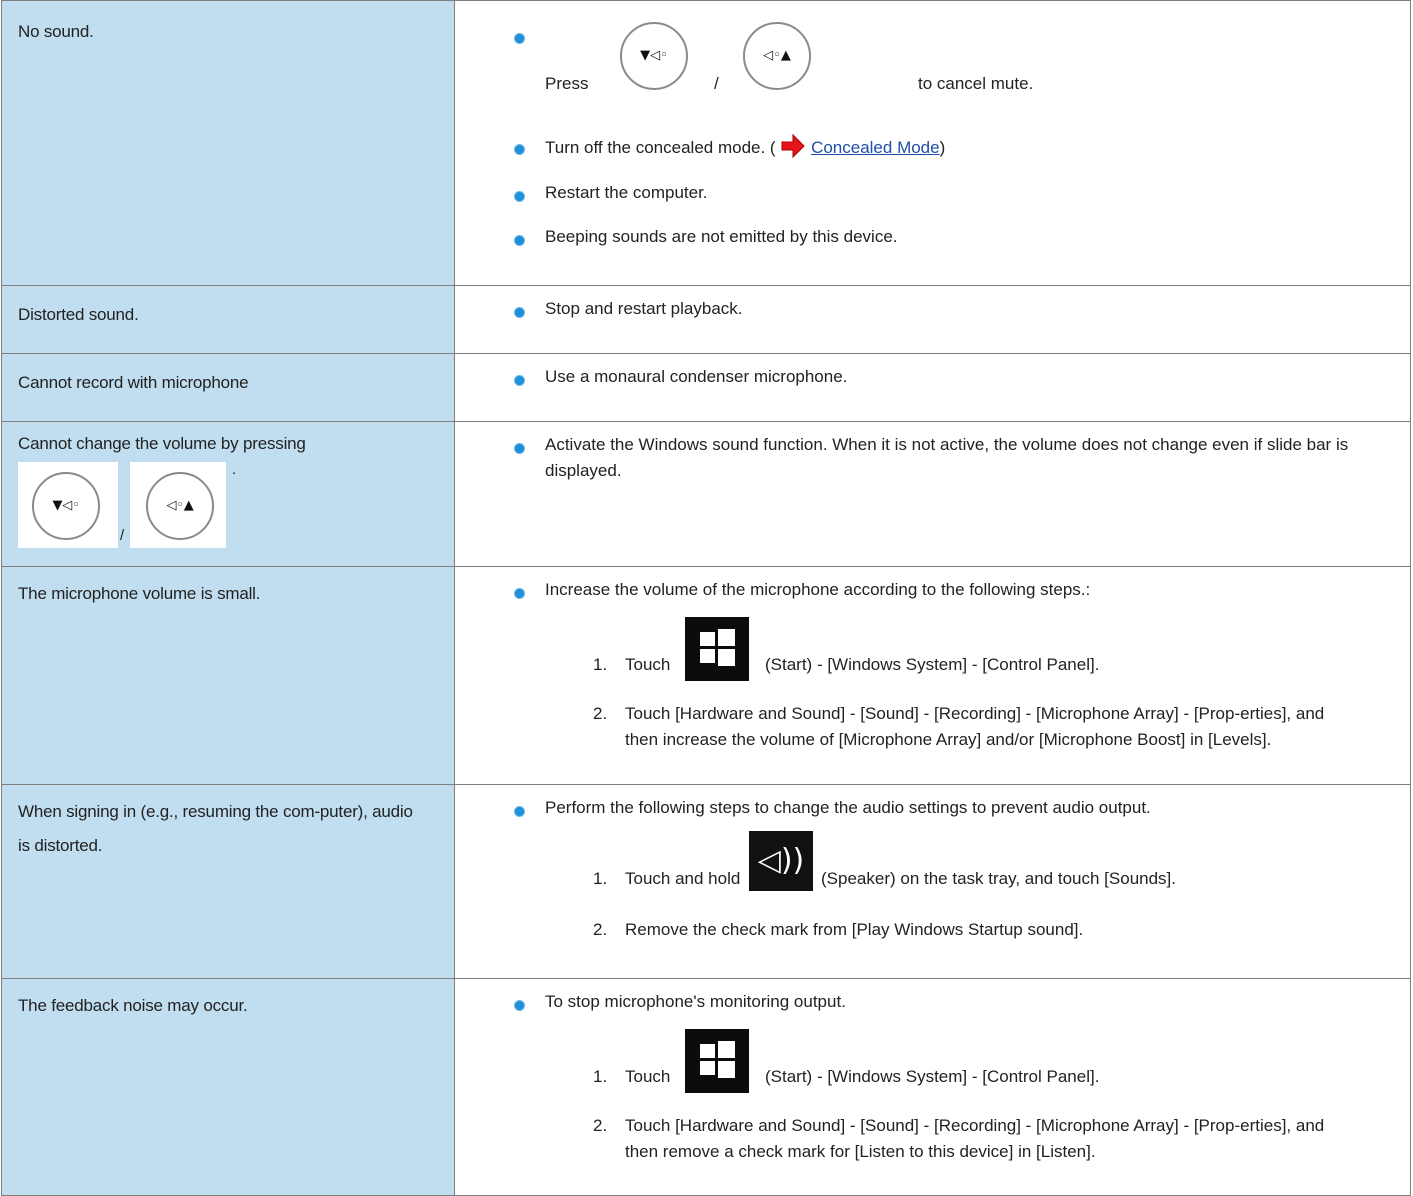 The image size is (1413, 1196). Describe the element at coordinates (793, 146) in the screenshot. I see `arrow-right-icon` at that location.